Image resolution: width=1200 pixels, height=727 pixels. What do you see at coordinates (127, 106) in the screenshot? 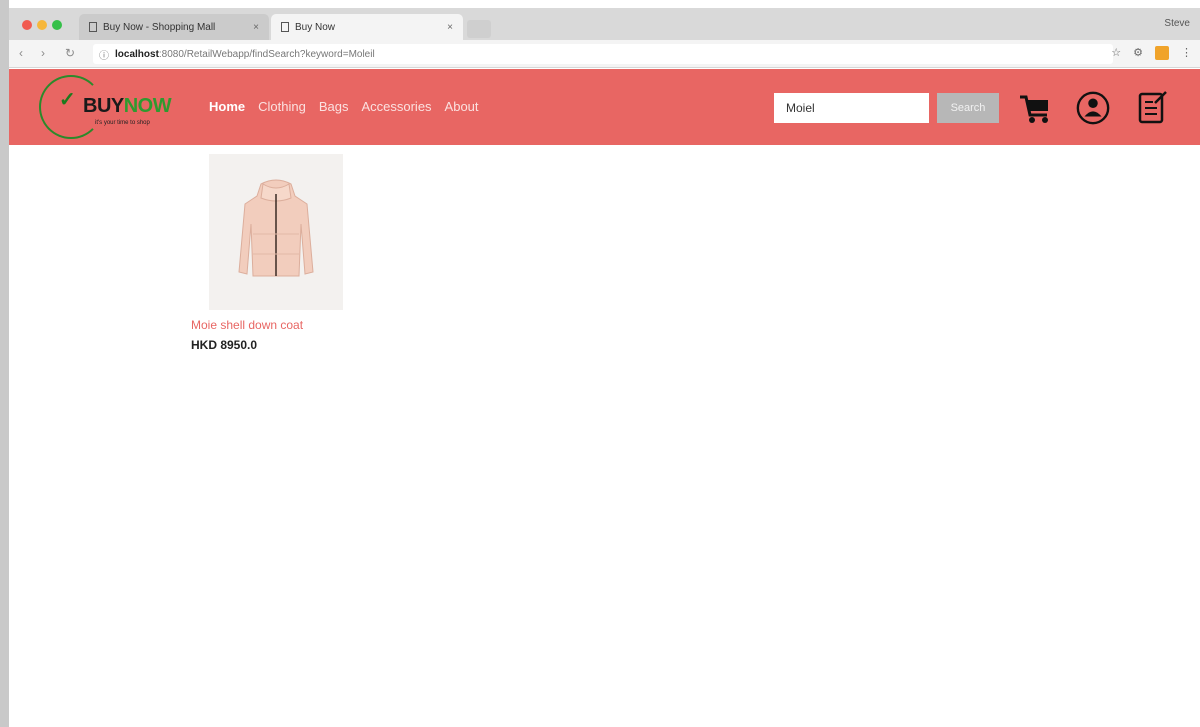
I see `logo-wordmark: BUYNOW` at bounding box center [127, 106].